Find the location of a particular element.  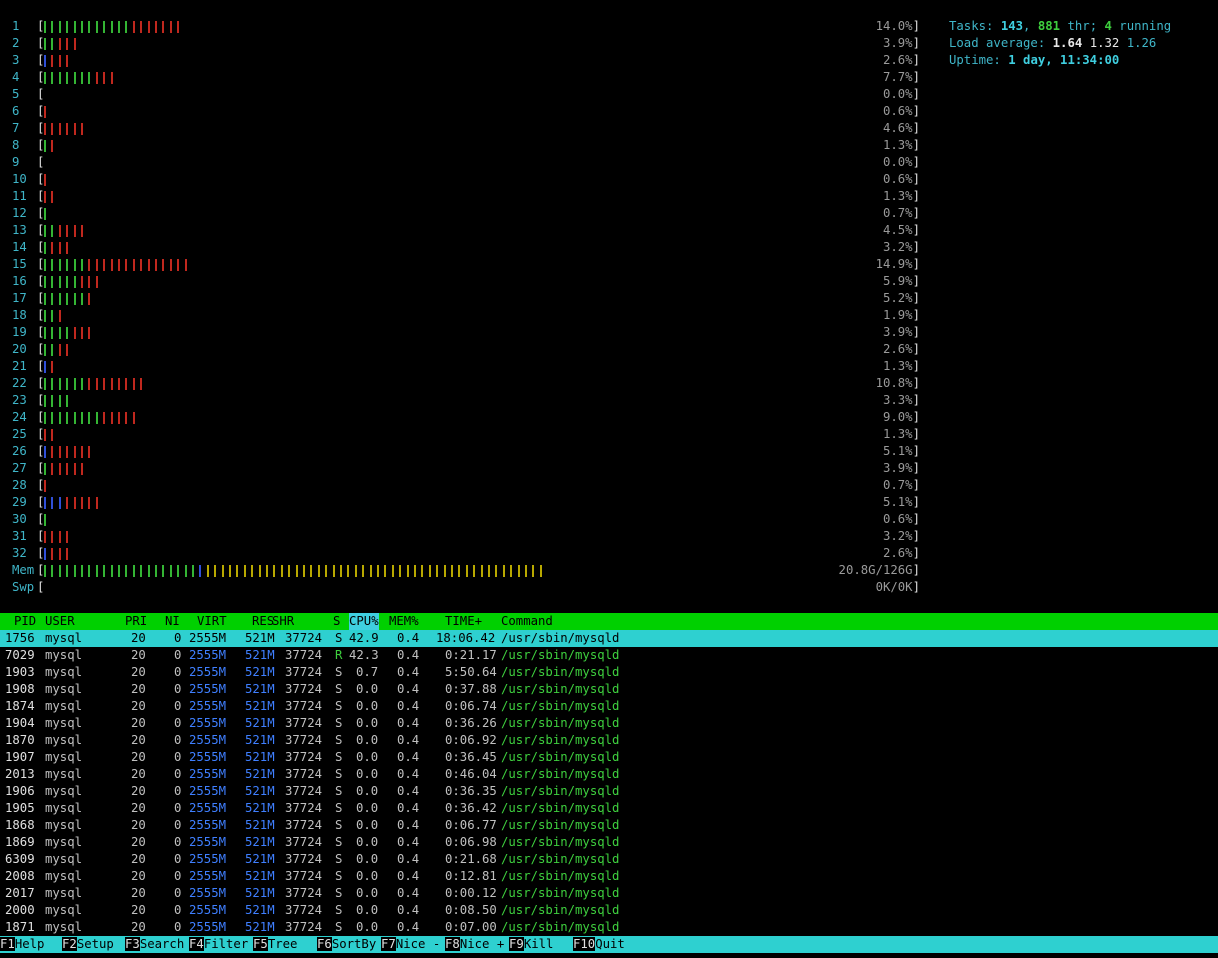

process-user: mysql is located at coordinates (64, 706).